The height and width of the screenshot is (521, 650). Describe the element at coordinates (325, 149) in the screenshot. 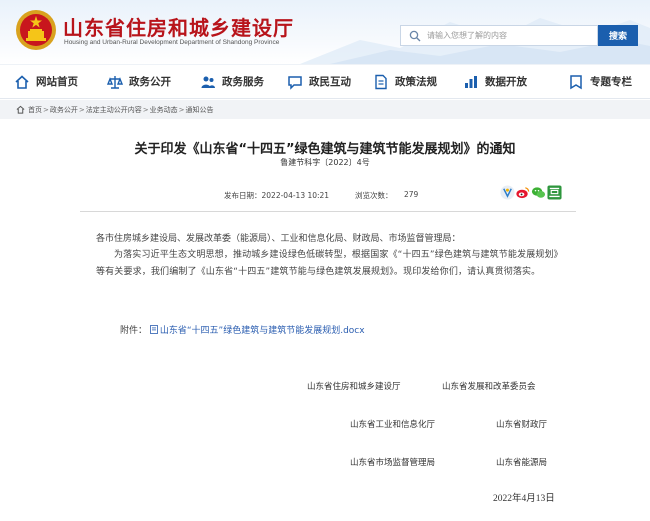

I see `article-title: 关于印发《山东省“十四五”绿色建筑与建筑节能发展规划》的通知` at that location.